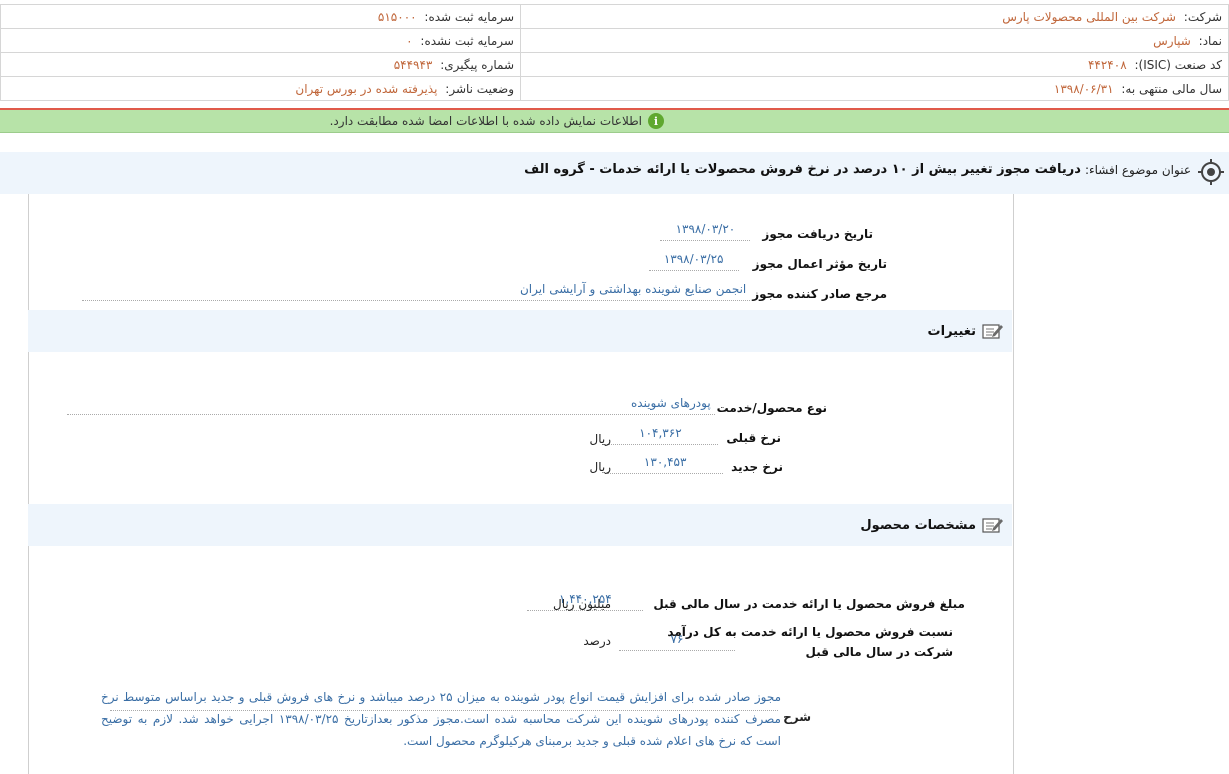 The height and width of the screenshot is (774, 1229). Describe the element at coordinates (366, 88) in the screenshot. I see `publisher-status-value: پذیرفته شده در بورس تهران` at that location.